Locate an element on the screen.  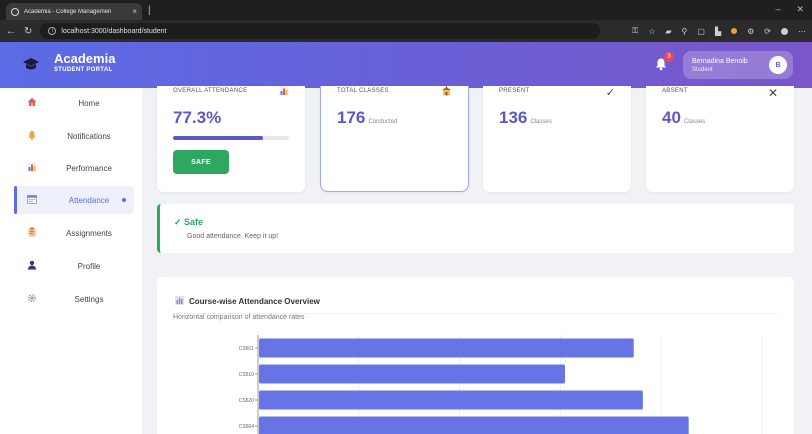
sidebar-item-label: Assignments is located at coordinates (89, 233).